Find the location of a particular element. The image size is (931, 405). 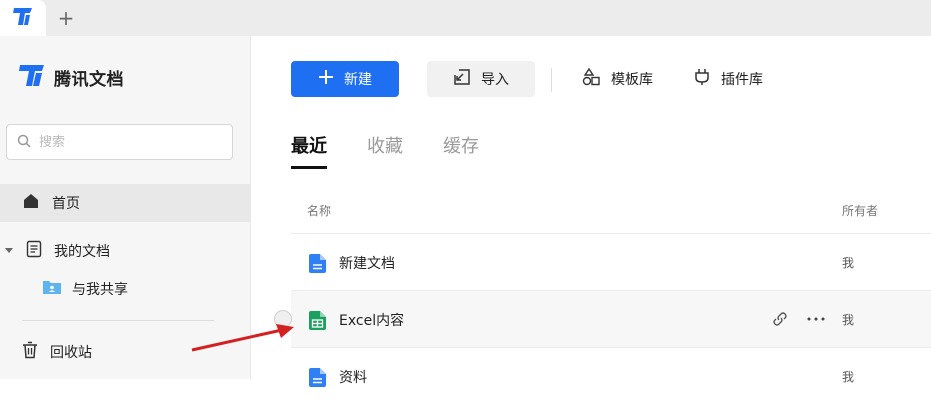

column-header-name: 名称 is located at coordinates (319, 211).